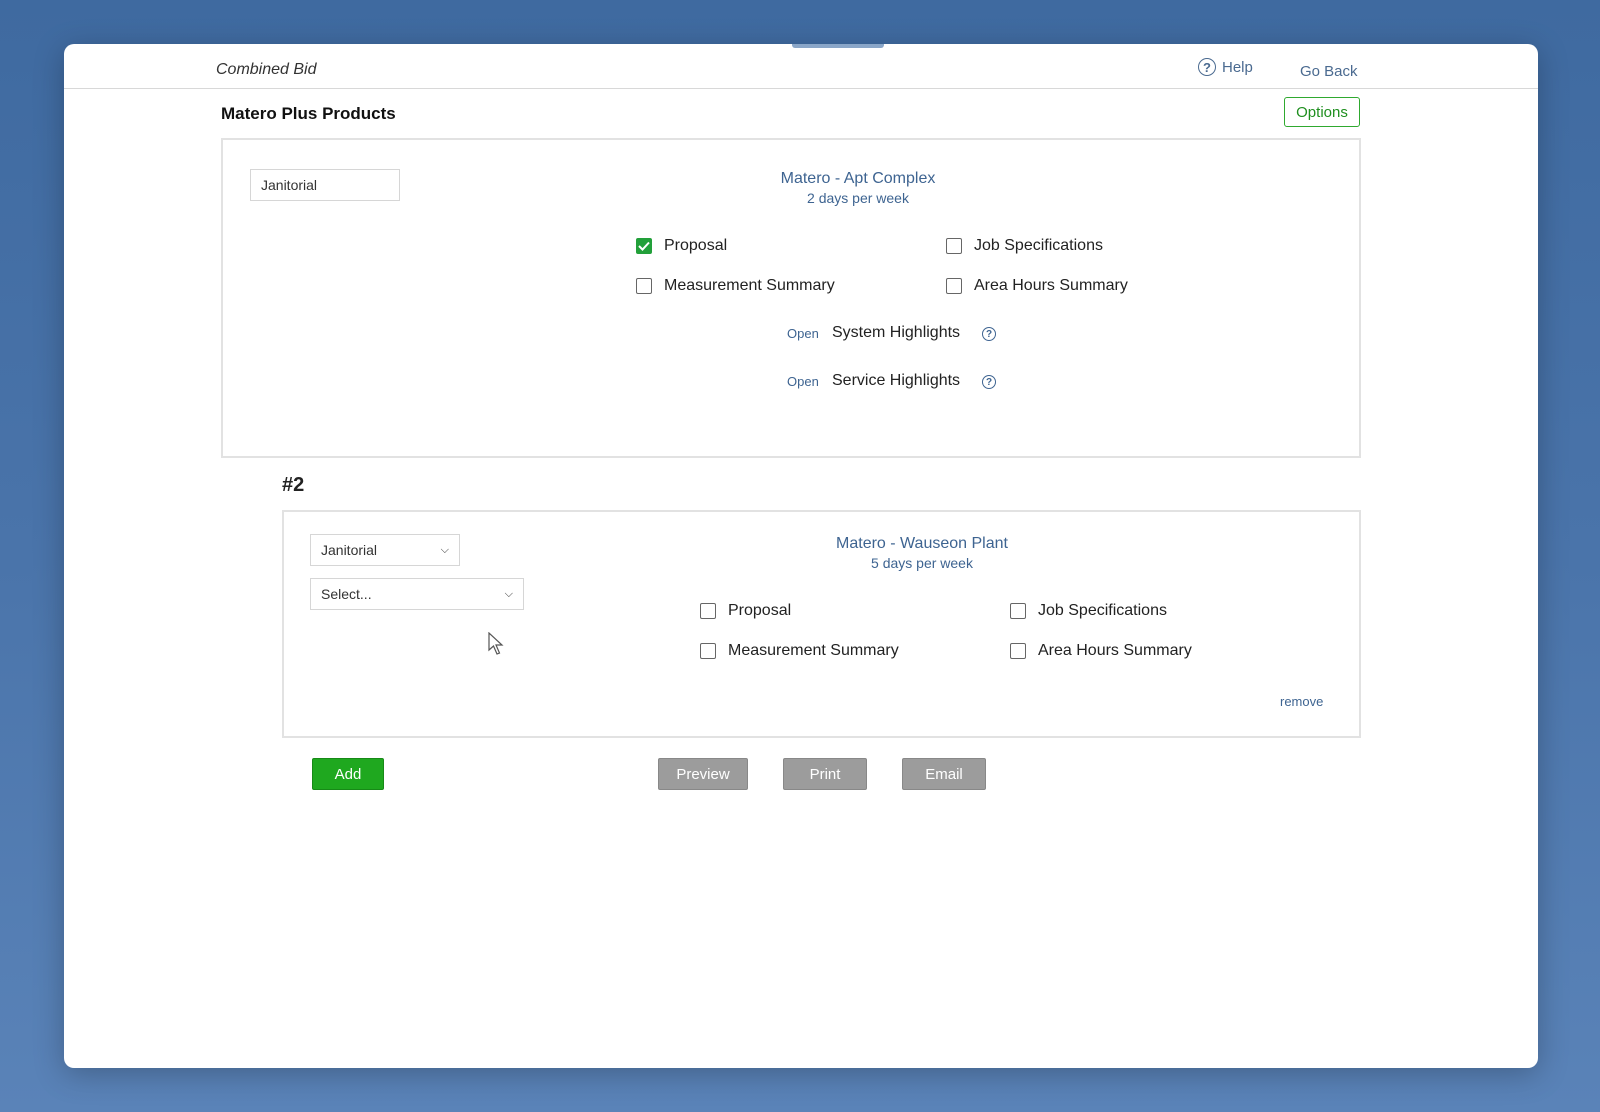 Image resolution: width=1600 pixels, height=1112 pixels. Describe the element at coordinates (896, 332) in the screenshot. I see `system-highlights-label: System Highlights` at that location.